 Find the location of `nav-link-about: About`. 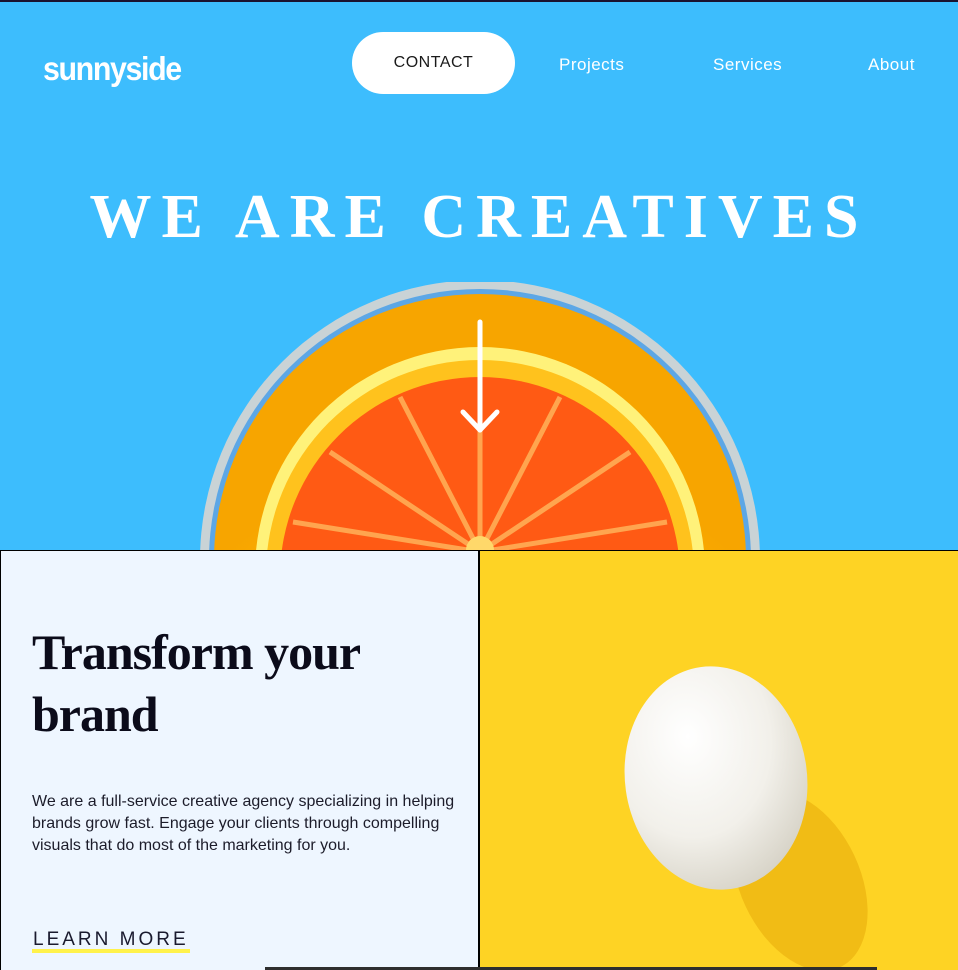

nav-link-about: About is located at coordinates (891, 65).